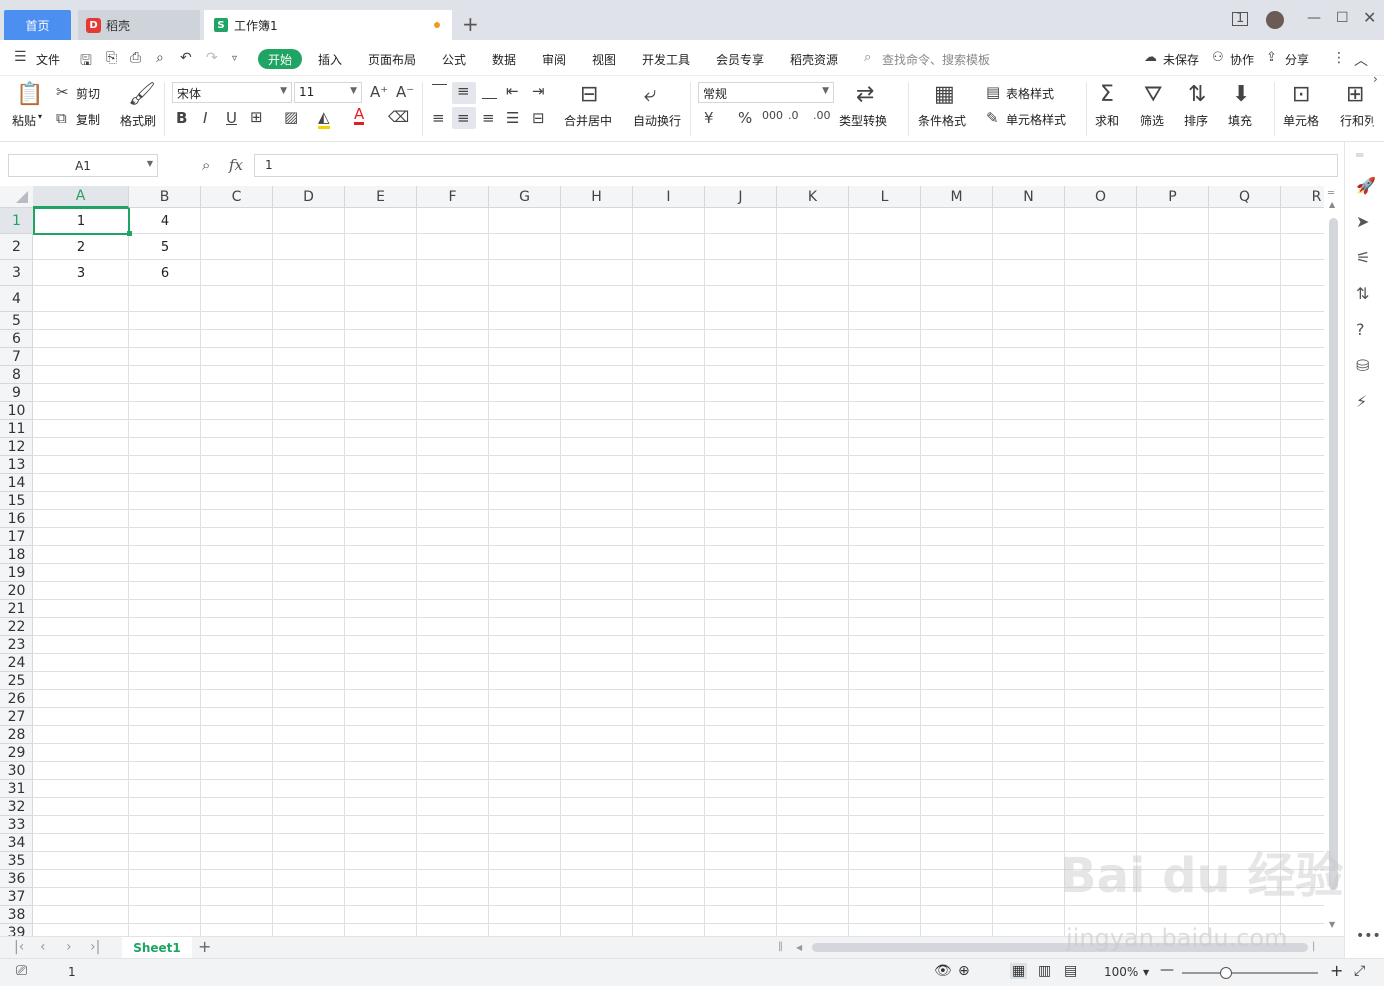 The height and width of the screenshot is (986, 1384). What do you see at coordinates (16, 339) in the screenshot?
I see `row-header-6: 6` at bounding box center [16, 339].